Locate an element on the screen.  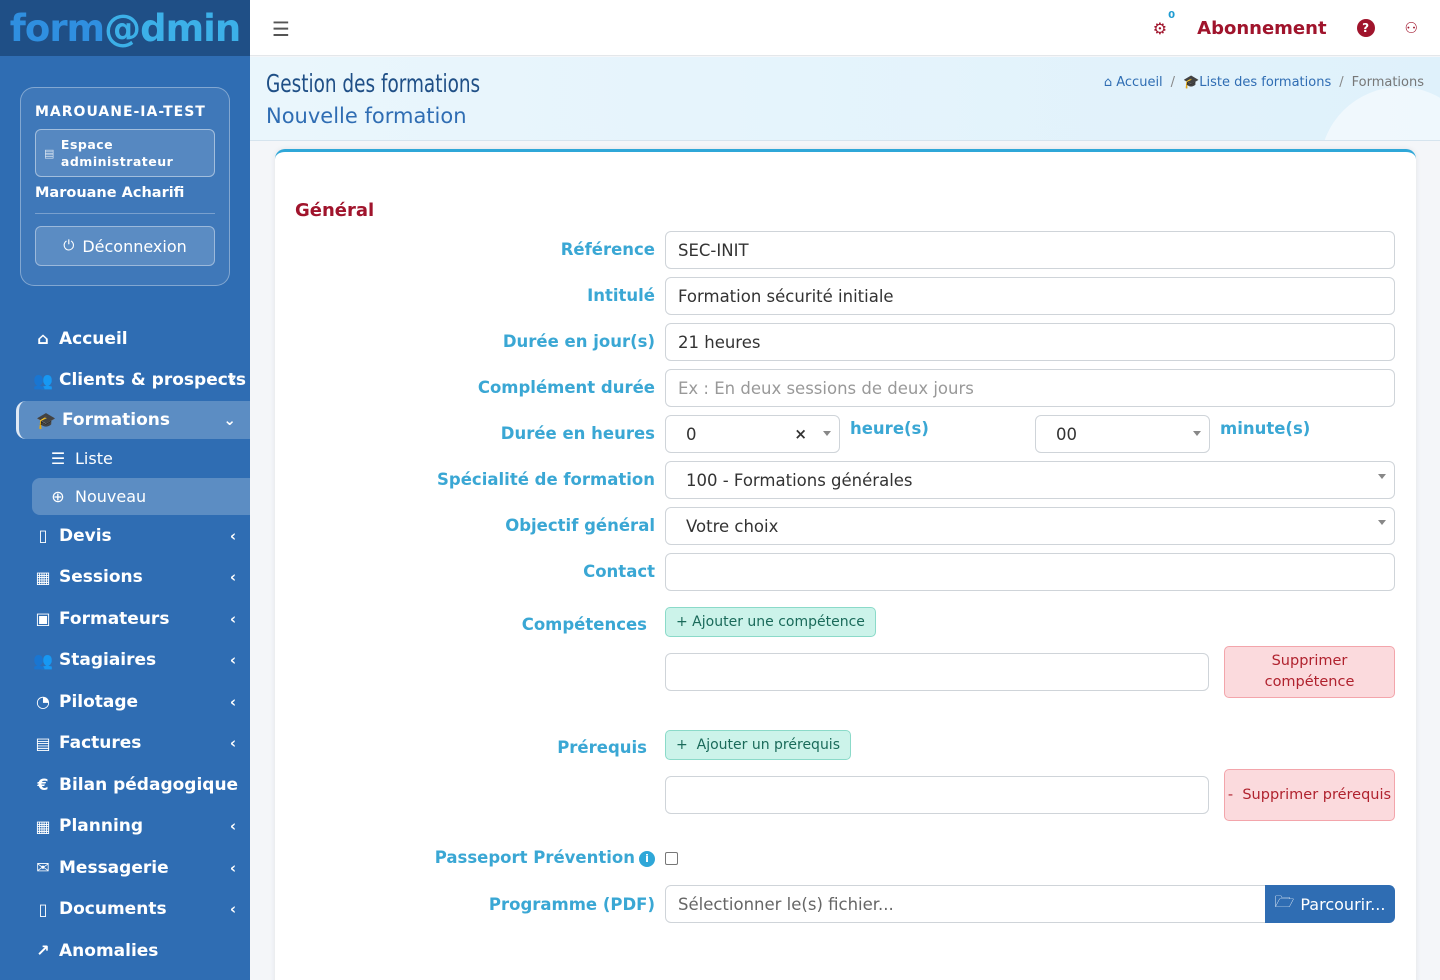
duree-heures-label: Durée en heures is located at coordinates (577, 433).